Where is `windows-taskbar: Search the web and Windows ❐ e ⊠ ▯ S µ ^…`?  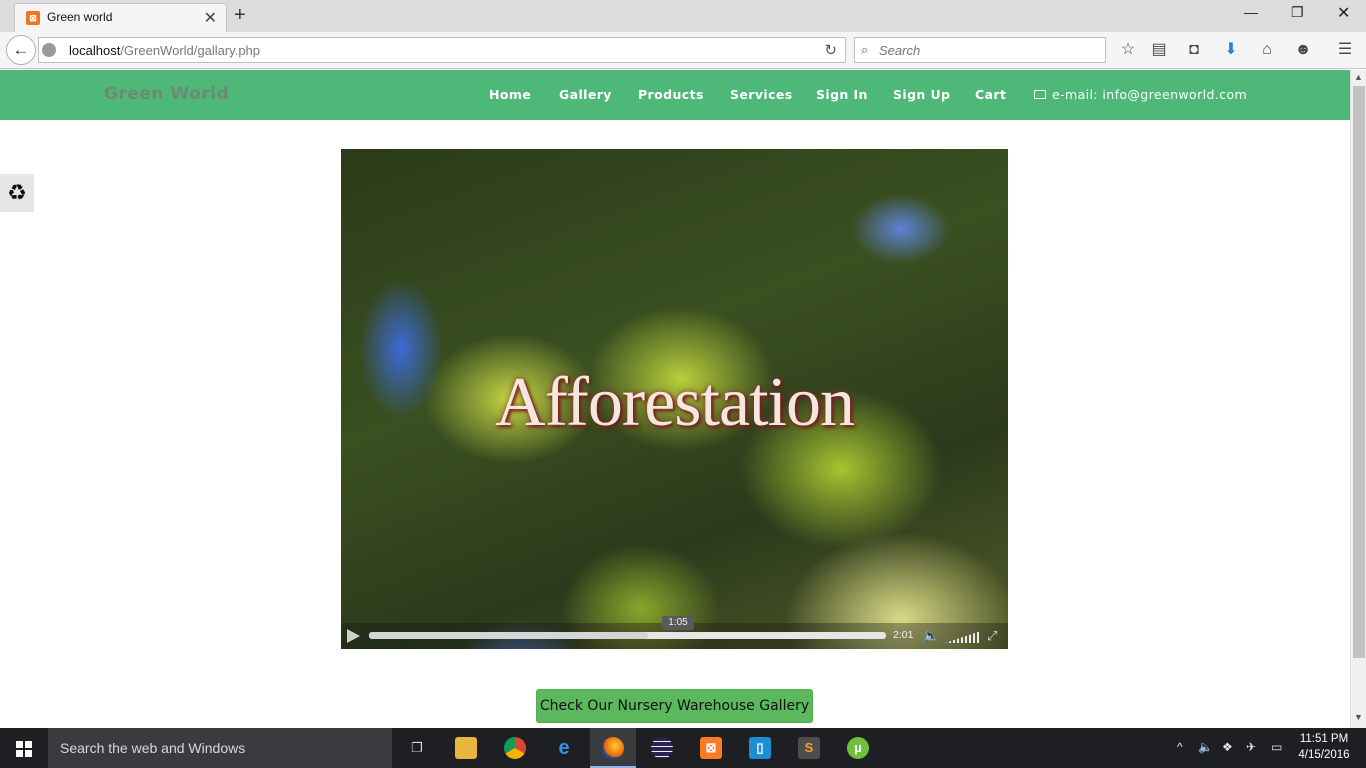 windows-taskbar: Search the web and Windows ❐ e ⊠ ▯ S µ ^… is located at coordinates (683, 748).